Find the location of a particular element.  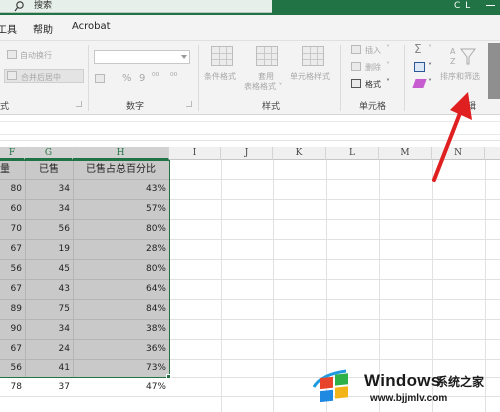

wrap-text-icon is located at coordinates (12, 54).